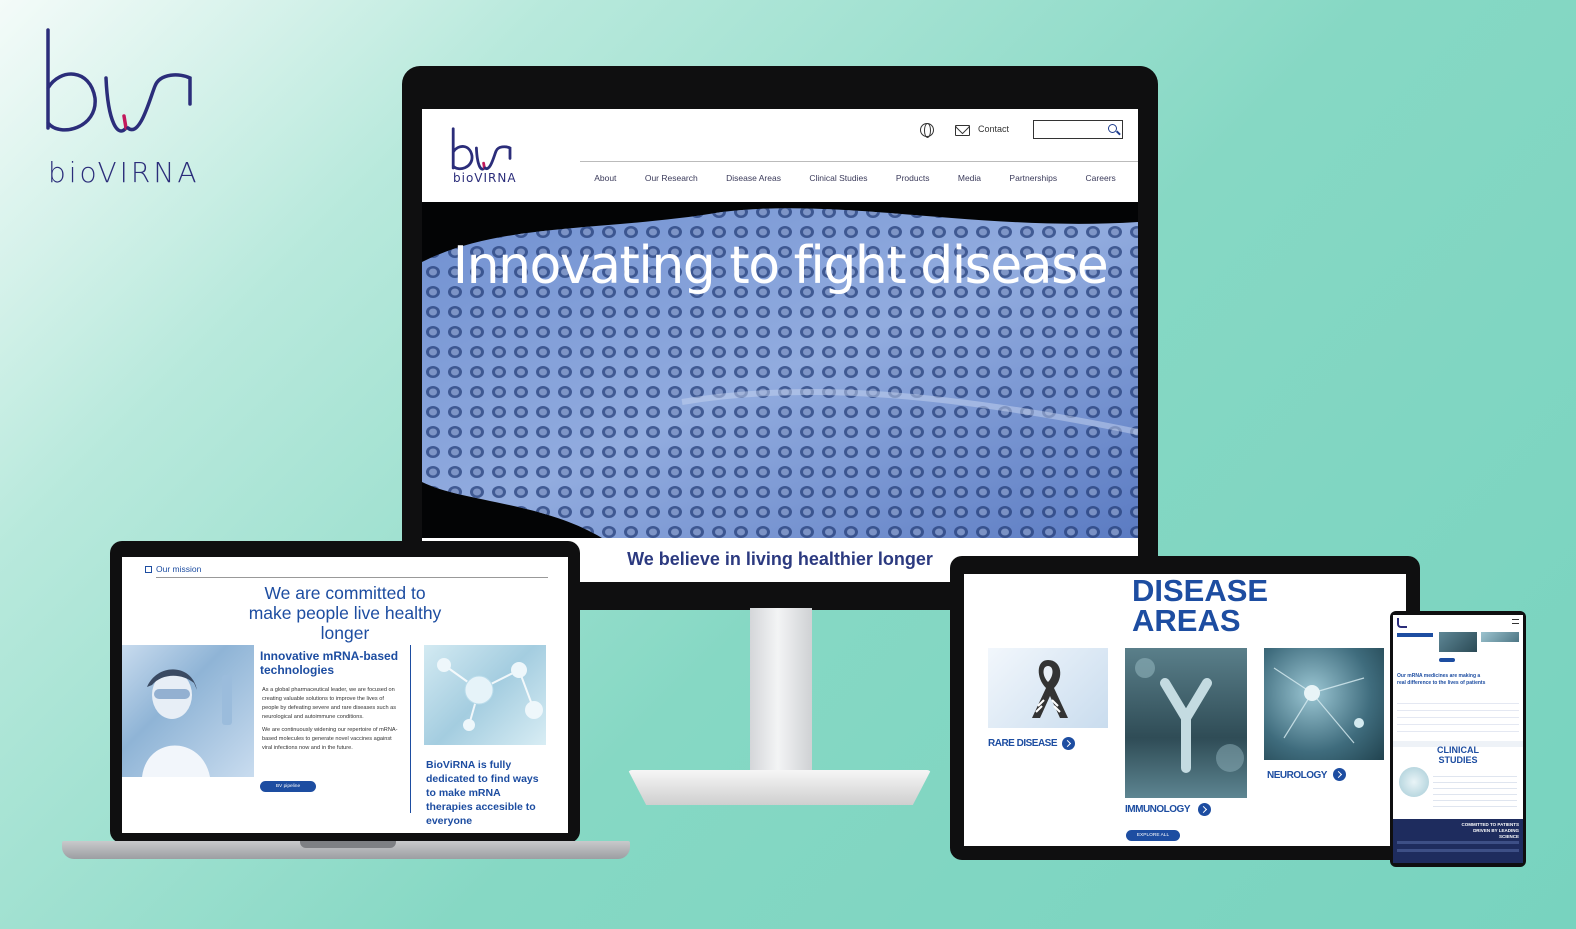 The height and width of the screenshot is (929, 1576). What do you see at coordinates (913, 178) in the screenshot?
I see `nav-item-products: Products` at bounding box center [913, 178].